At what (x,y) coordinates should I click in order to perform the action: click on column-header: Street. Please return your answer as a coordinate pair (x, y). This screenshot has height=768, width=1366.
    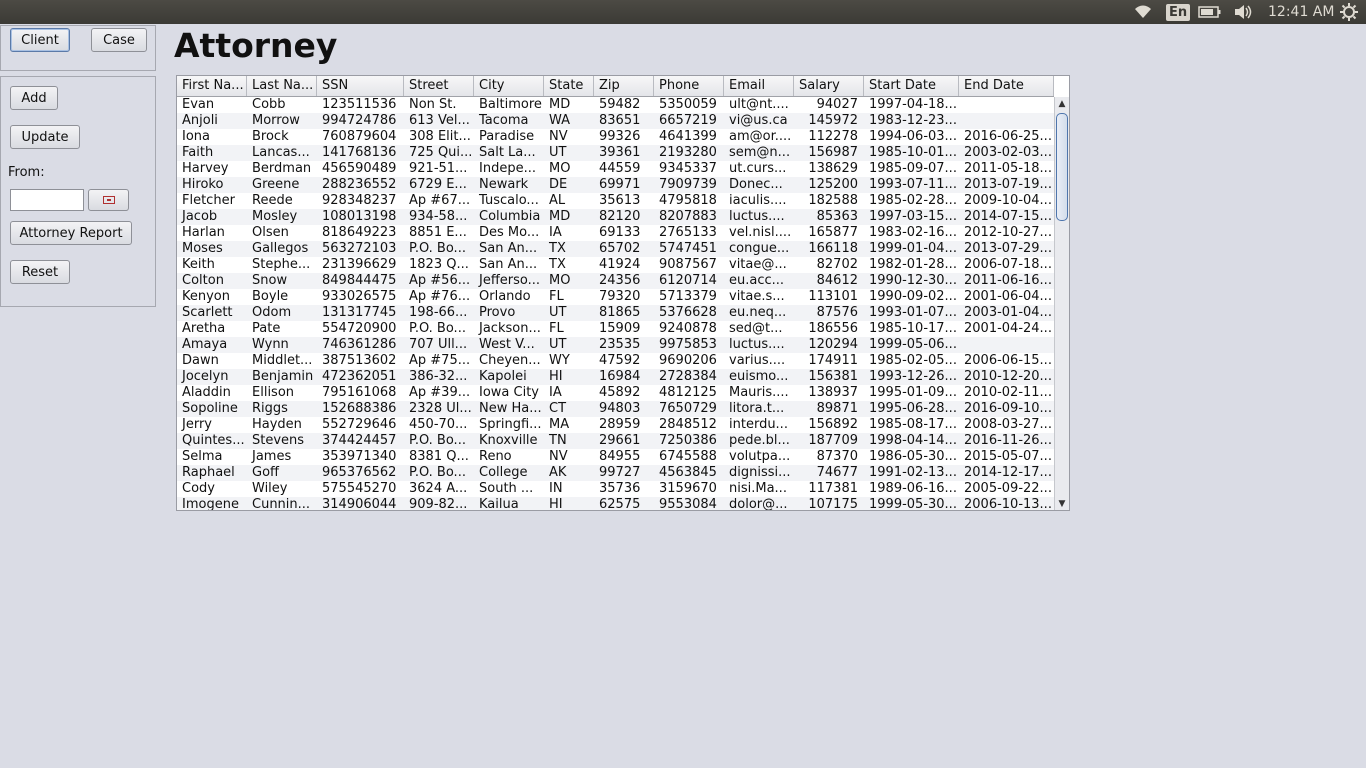
    Looking at the image, I should click on (439, 86).